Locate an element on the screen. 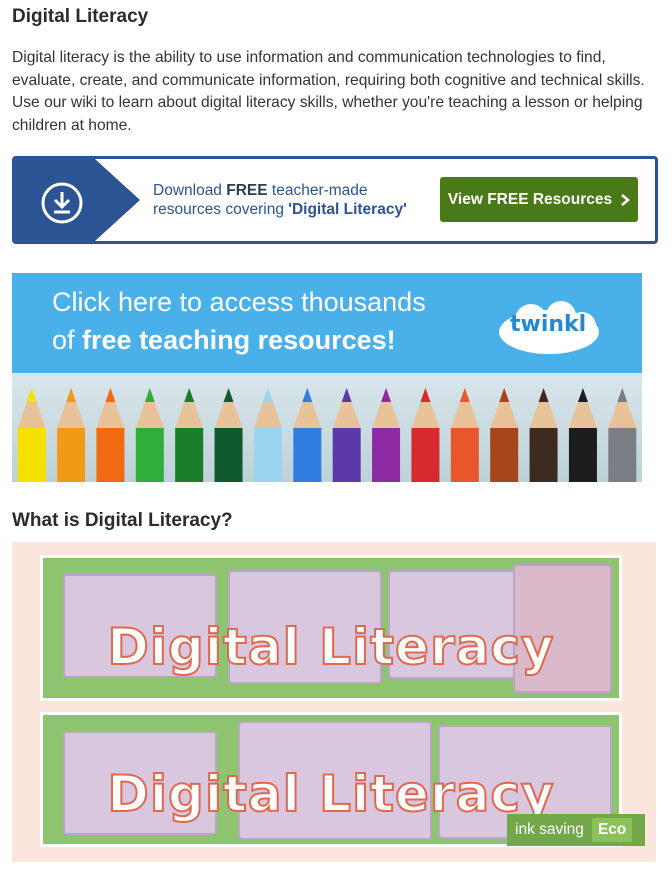 The image size is (672, 869). view-free-resources-label: View FREE Resources is located at coordinates (530, 199).